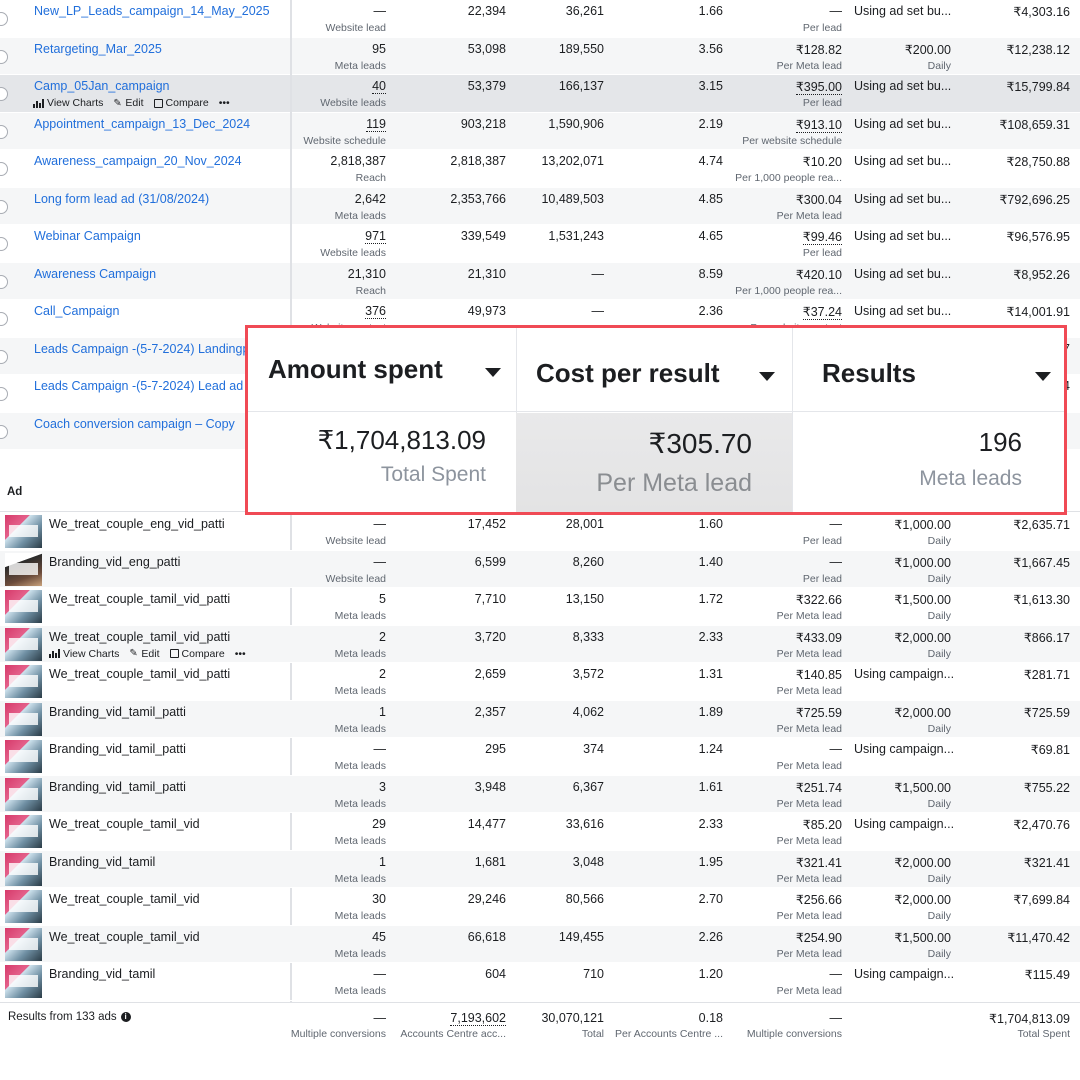 The width and height of the screenshot is (1080, 1080). Describe the element at coordinates (102, 86) in the screenshot. I see `campaign-name-link: Camp_05Jan_campaign` at that location.